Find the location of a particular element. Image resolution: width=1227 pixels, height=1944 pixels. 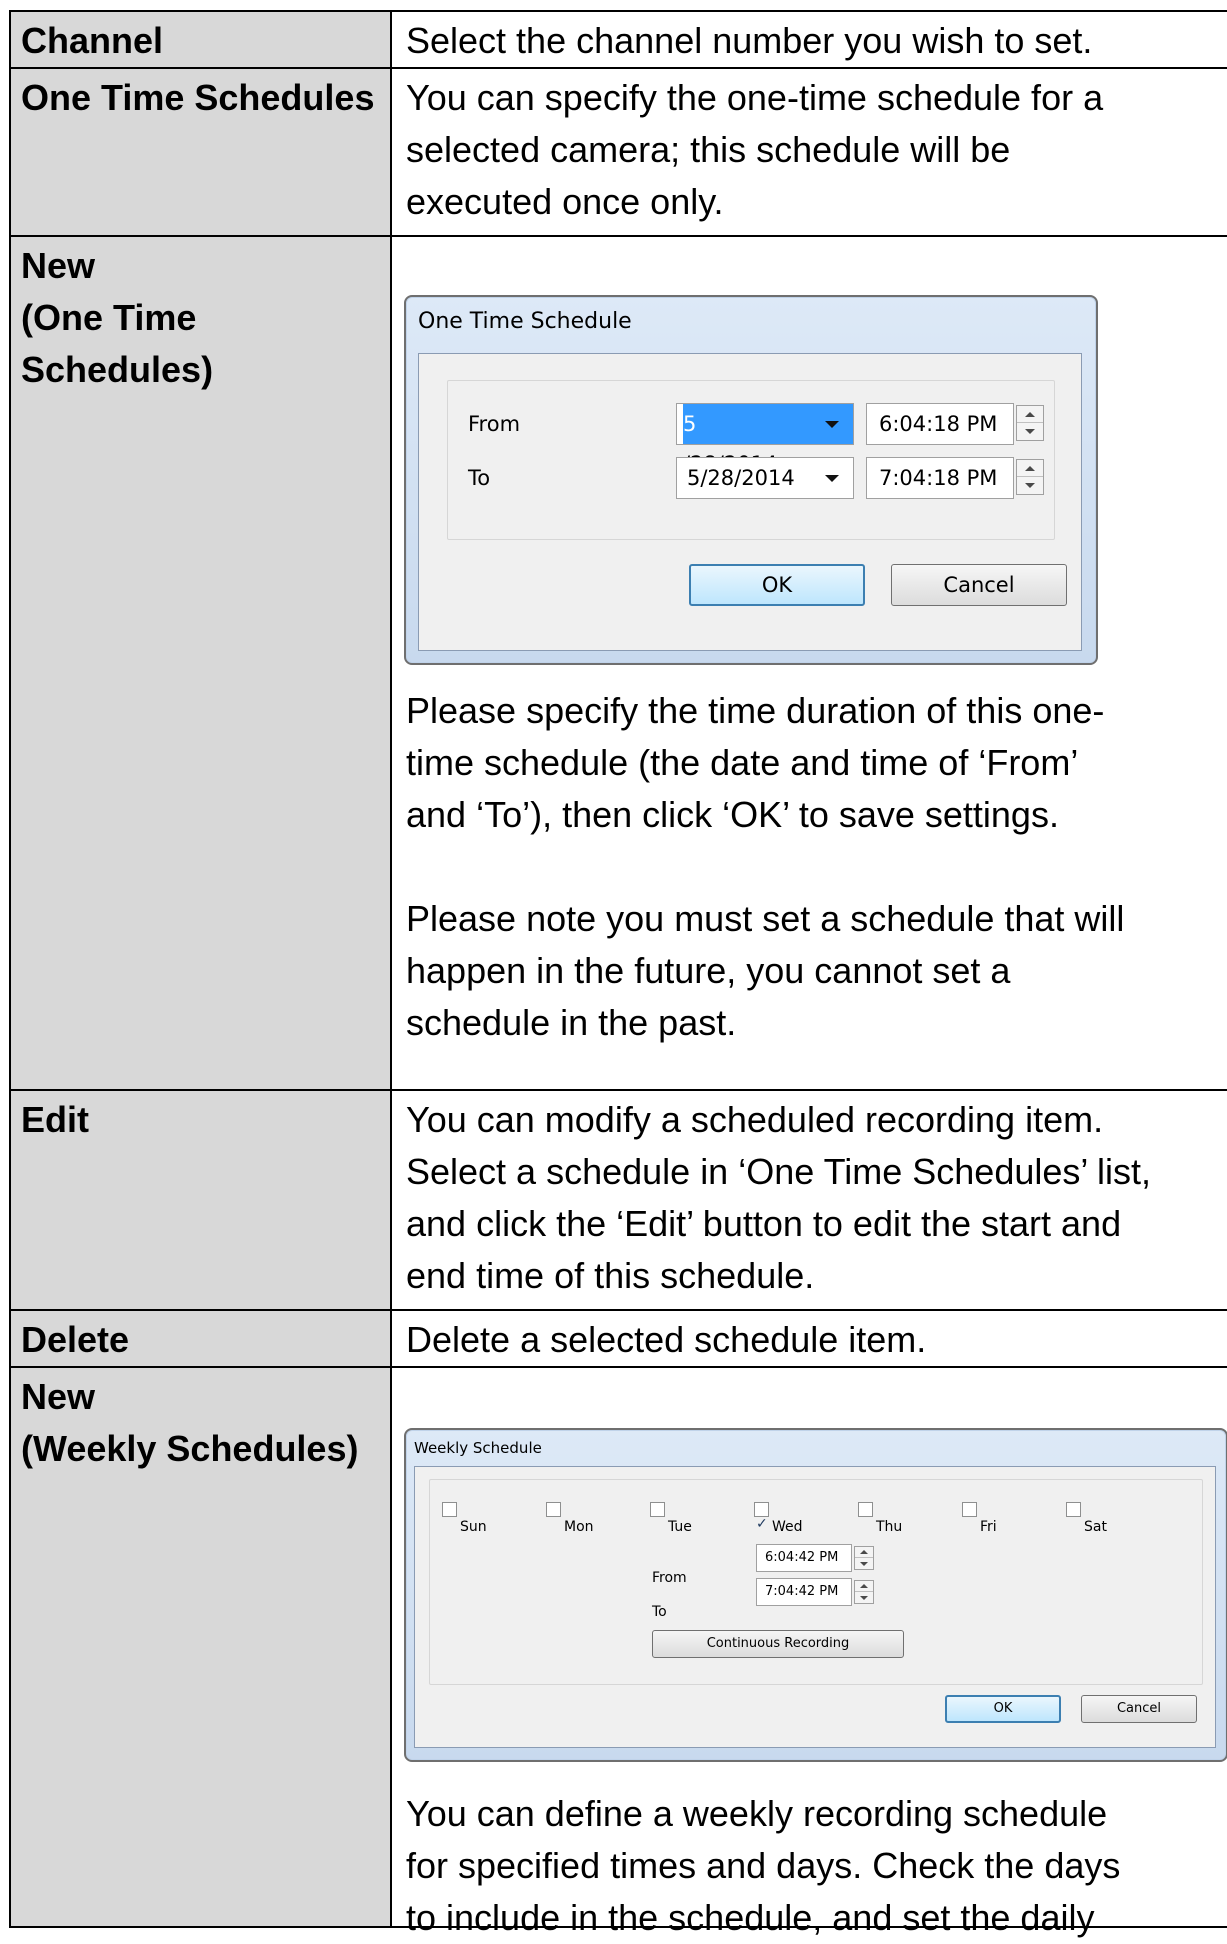

table-row-delete: Delete Delete a selected schedule item. is located at coordinates (618, 1338).